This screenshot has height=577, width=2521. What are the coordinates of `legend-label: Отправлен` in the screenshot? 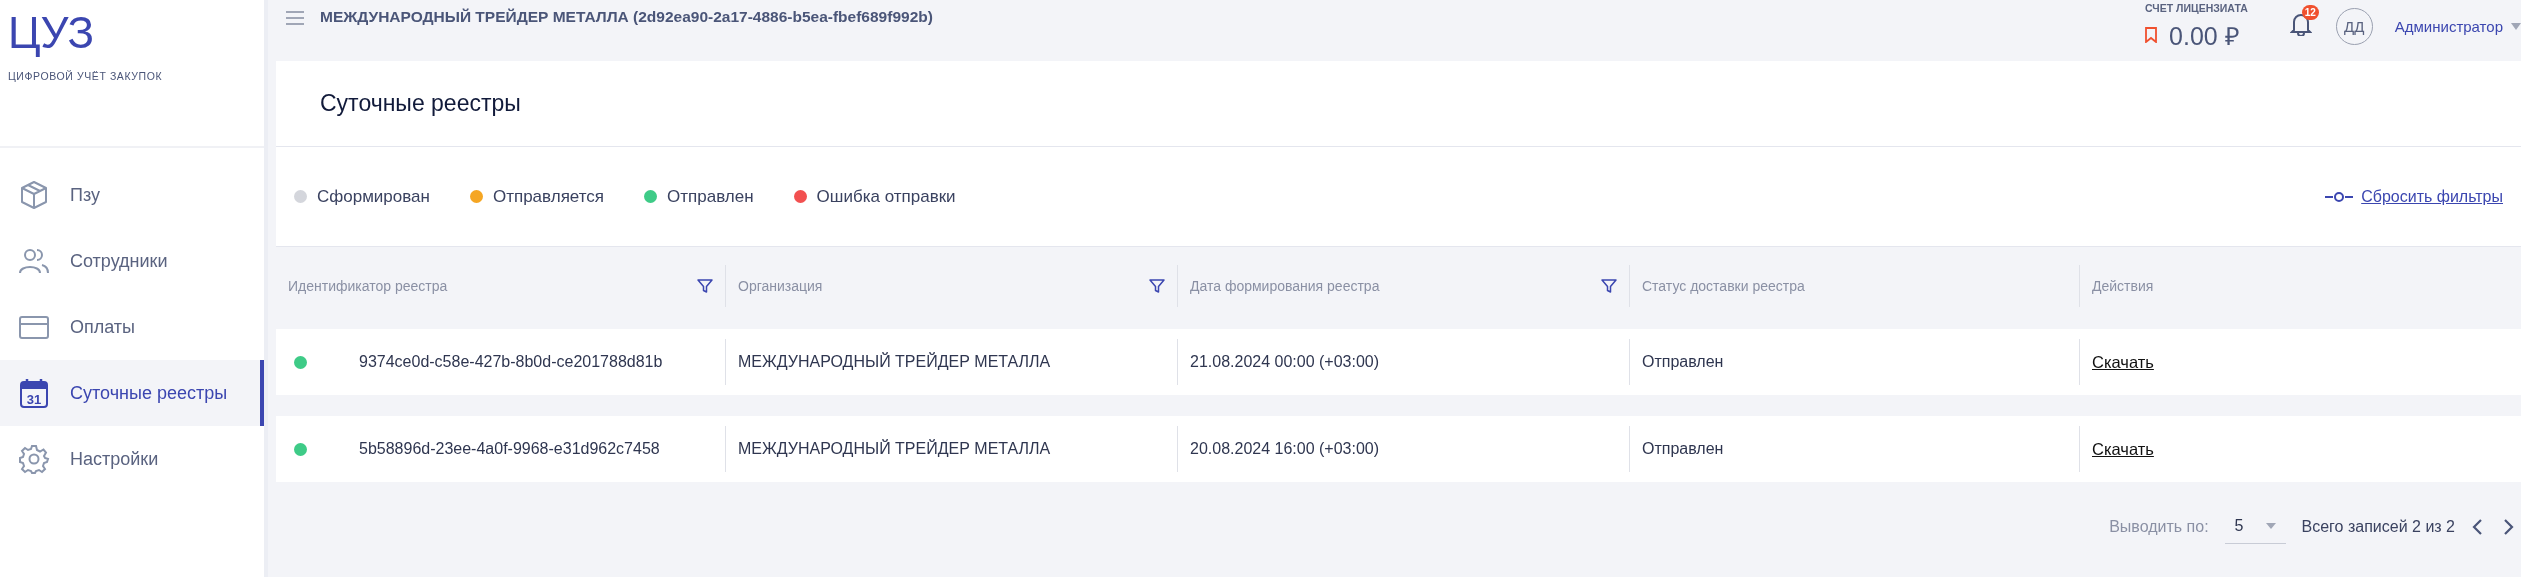 It's located at (710, 196).